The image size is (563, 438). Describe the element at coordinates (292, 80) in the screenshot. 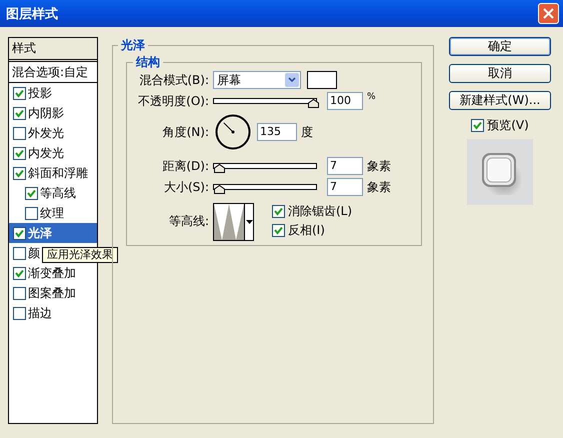

I see `dropdown-icon` at that location.